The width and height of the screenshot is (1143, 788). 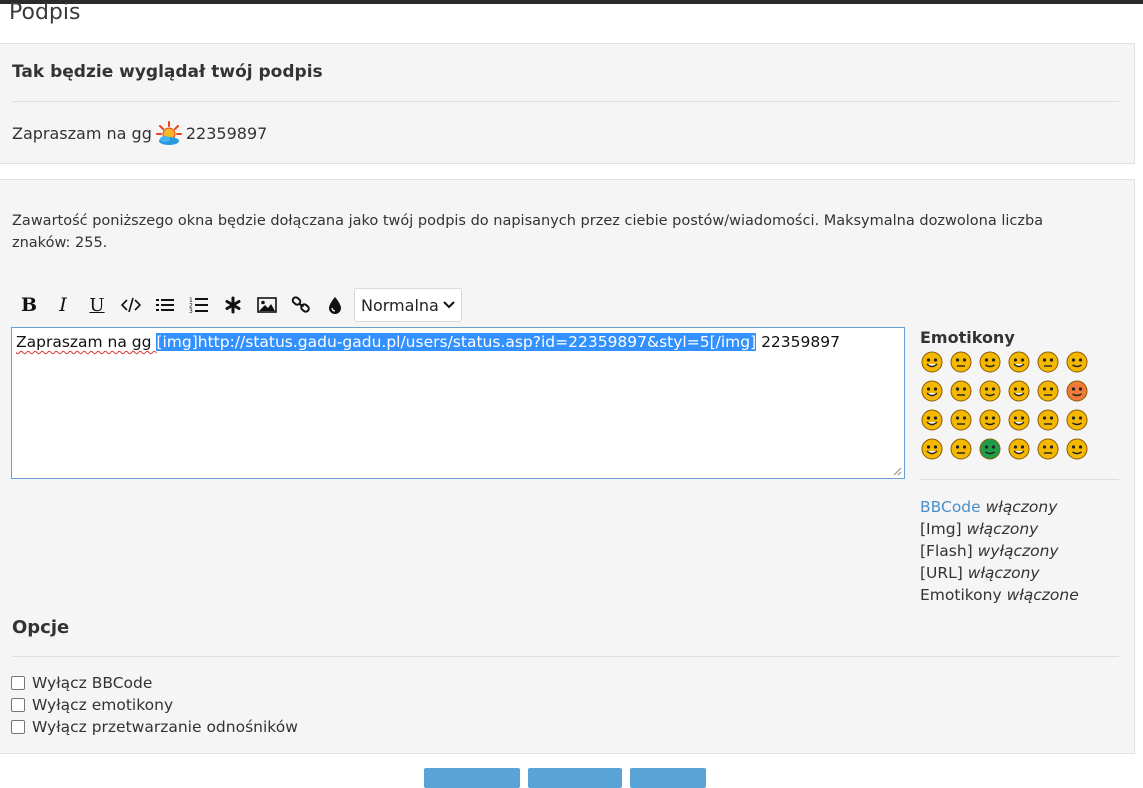 I want to click on image-button, so click(x=267, y=305).